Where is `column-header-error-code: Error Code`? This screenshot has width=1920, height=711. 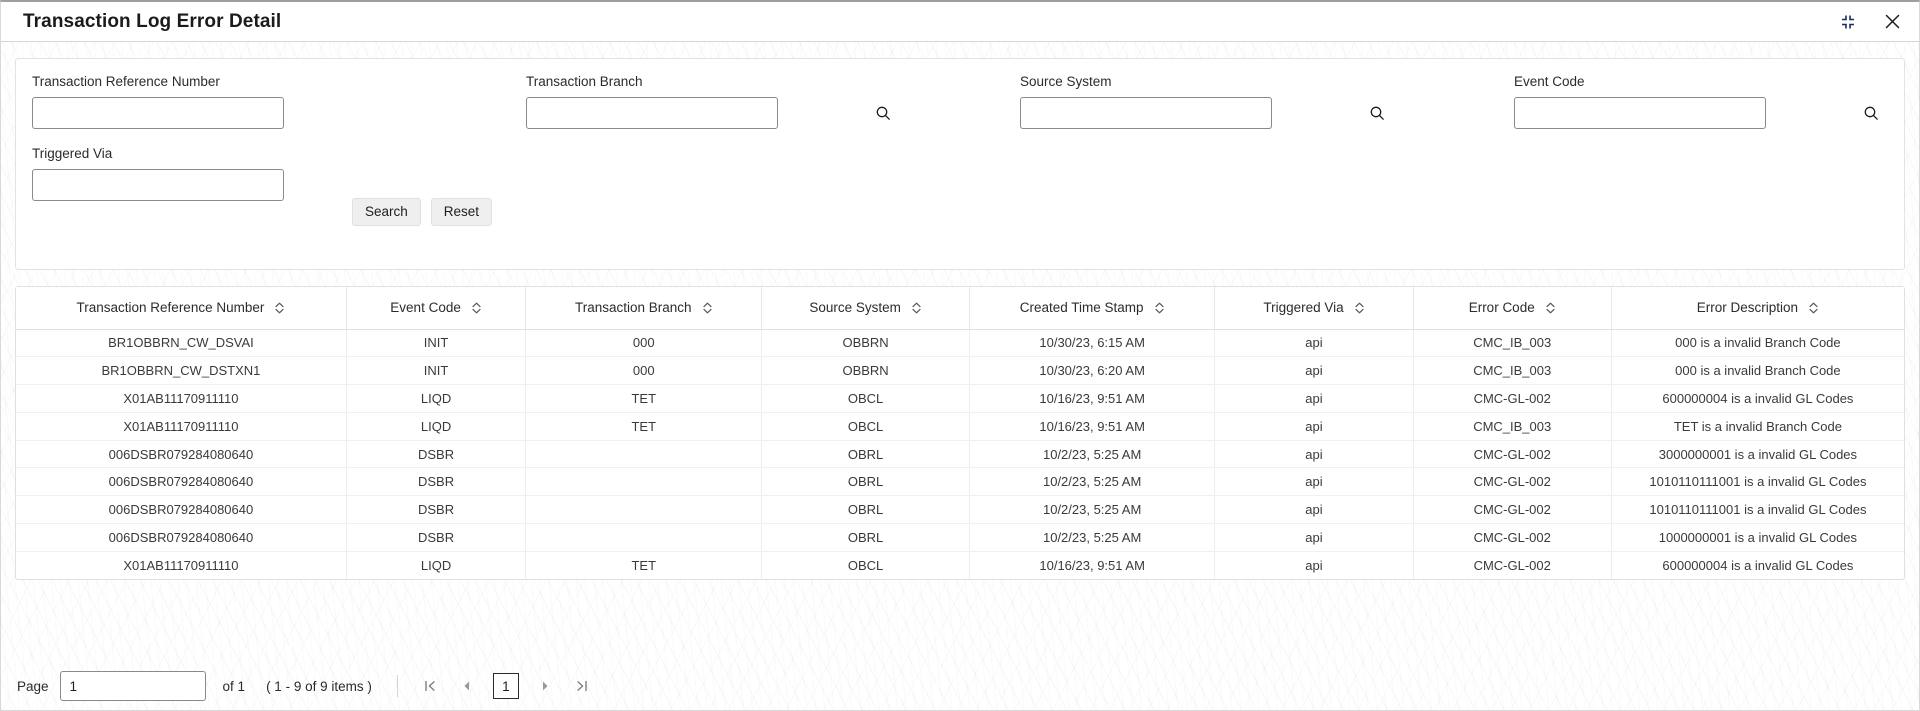 column-header-error-code: Error Code is located at coordinates (1512, 308).